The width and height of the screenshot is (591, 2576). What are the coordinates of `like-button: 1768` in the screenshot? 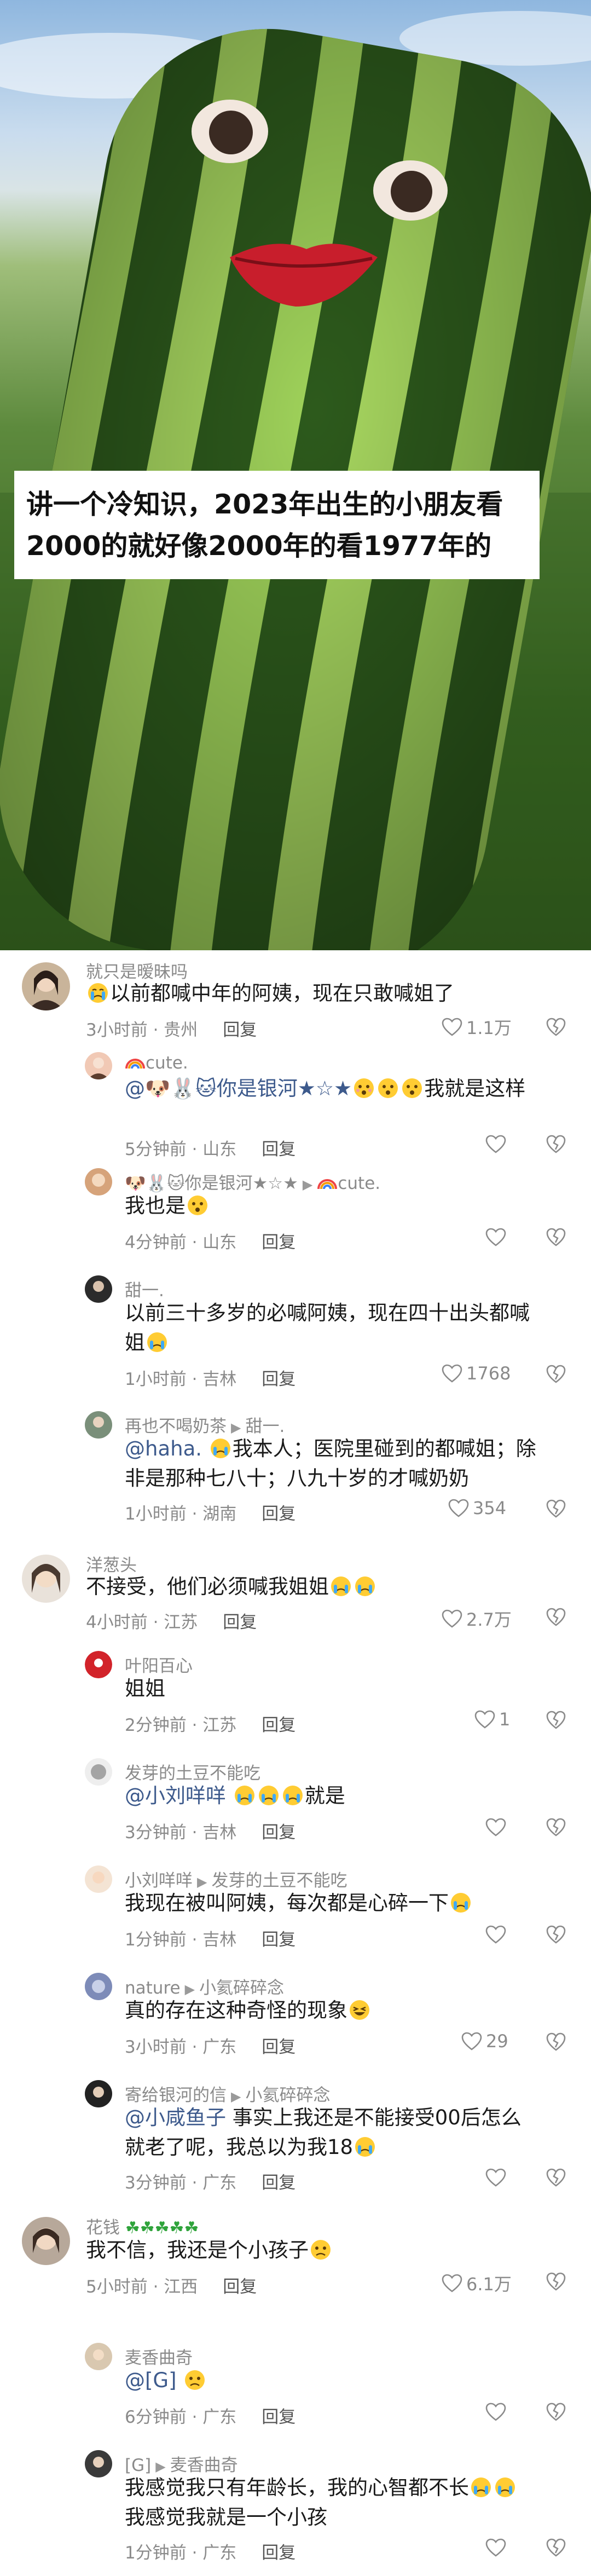 It's located at (476, 1374).